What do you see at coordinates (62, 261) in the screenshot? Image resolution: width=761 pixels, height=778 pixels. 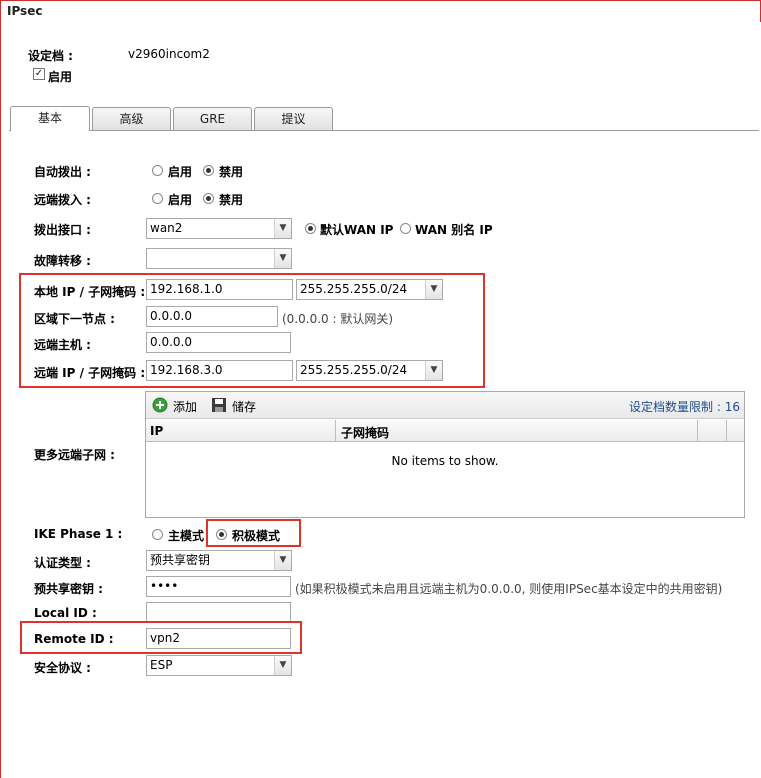 I see `failover-label: 故障转移 :` at bounding box center [62, 261].